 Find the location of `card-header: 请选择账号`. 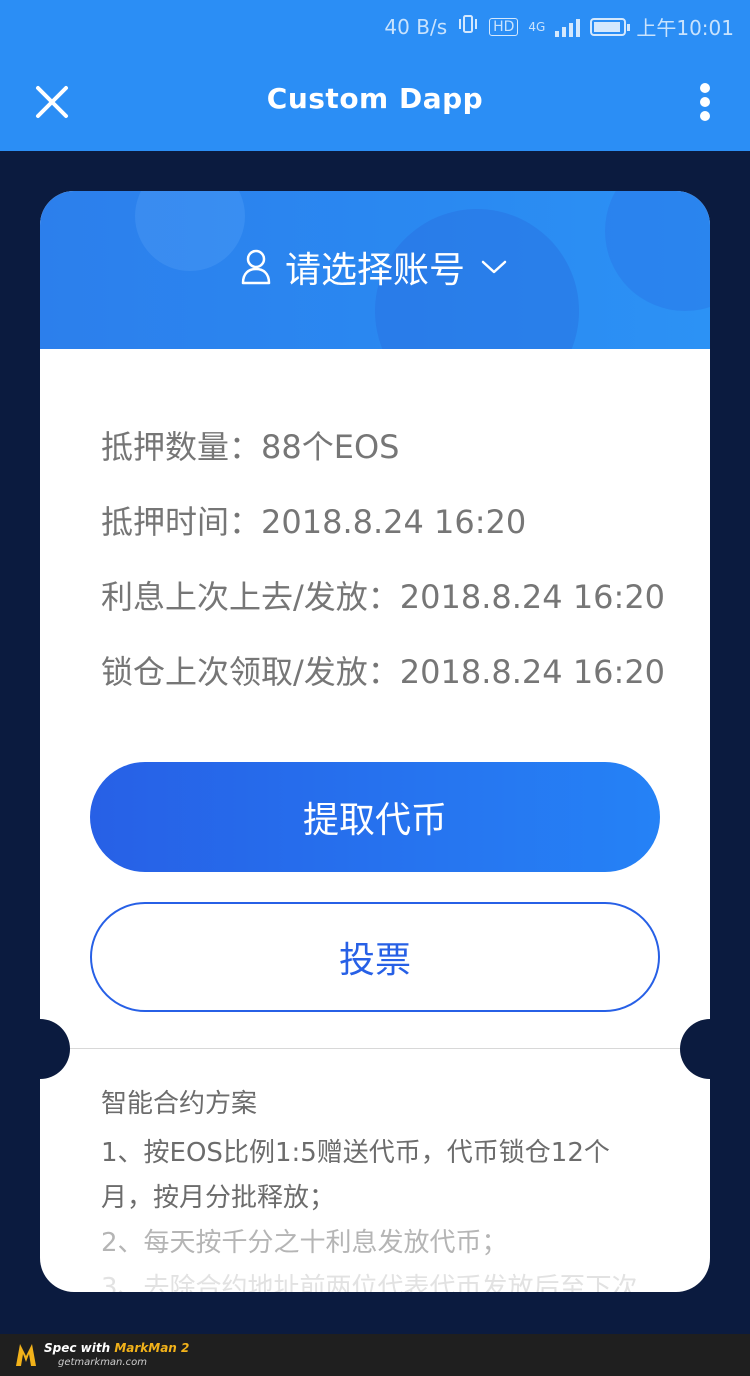

card-header: 请选择账号 is located at coordinates (375, 270).